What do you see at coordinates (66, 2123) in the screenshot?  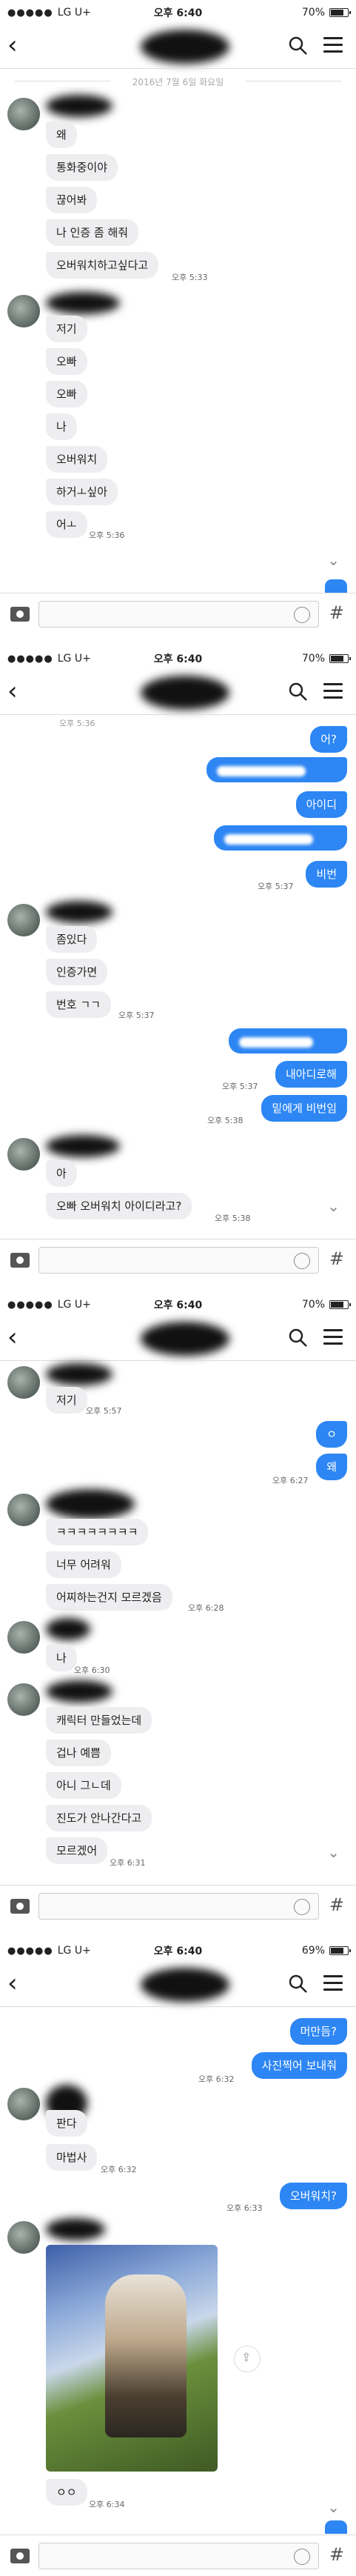 I see `message-bubble: 판다` at bounding box center [66, 2123].